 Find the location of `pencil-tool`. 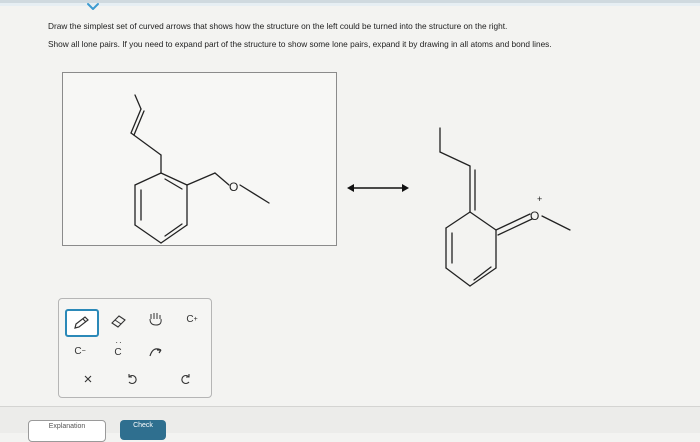

pencil-tool is located at coordinates (82, 323).